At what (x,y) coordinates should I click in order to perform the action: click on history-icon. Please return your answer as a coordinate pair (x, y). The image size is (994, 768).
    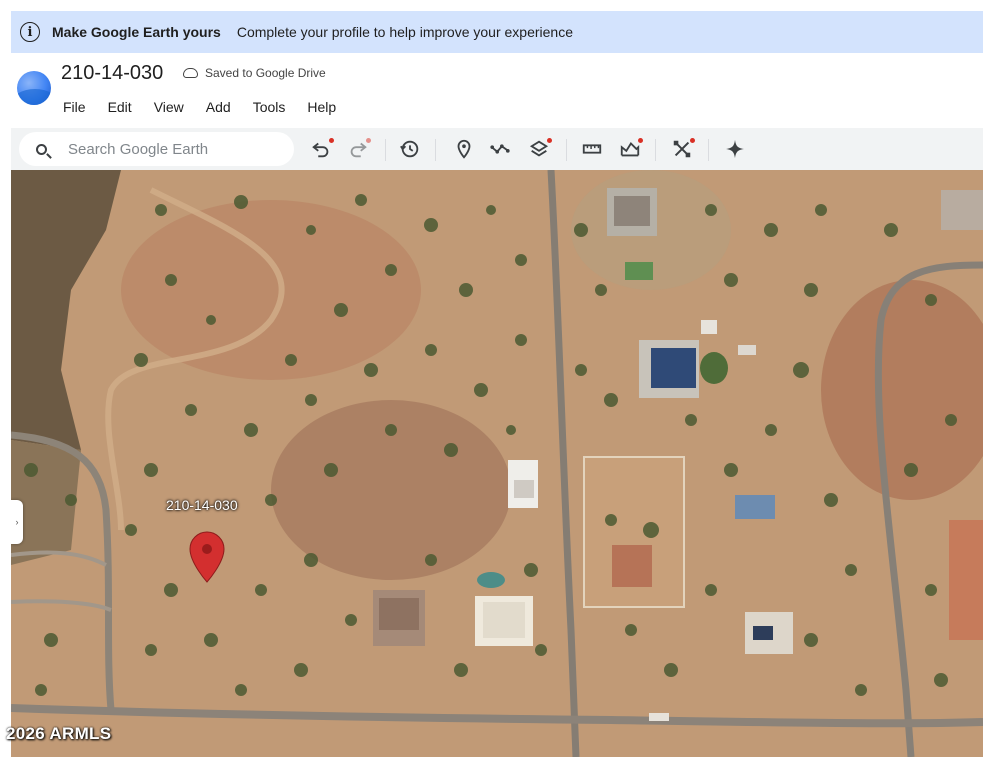
    Looking at the image, I should click on (409, 149).